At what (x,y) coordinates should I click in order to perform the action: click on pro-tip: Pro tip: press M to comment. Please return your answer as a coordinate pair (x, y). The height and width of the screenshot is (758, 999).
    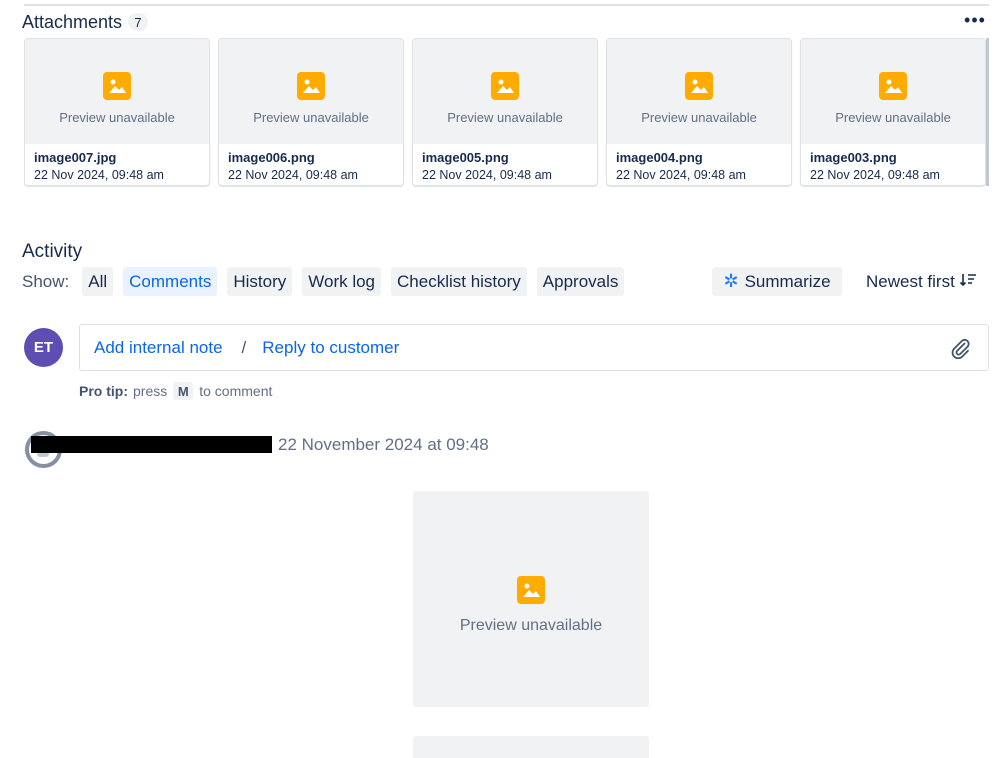
    Looking at the image, I should click on (175, 391).